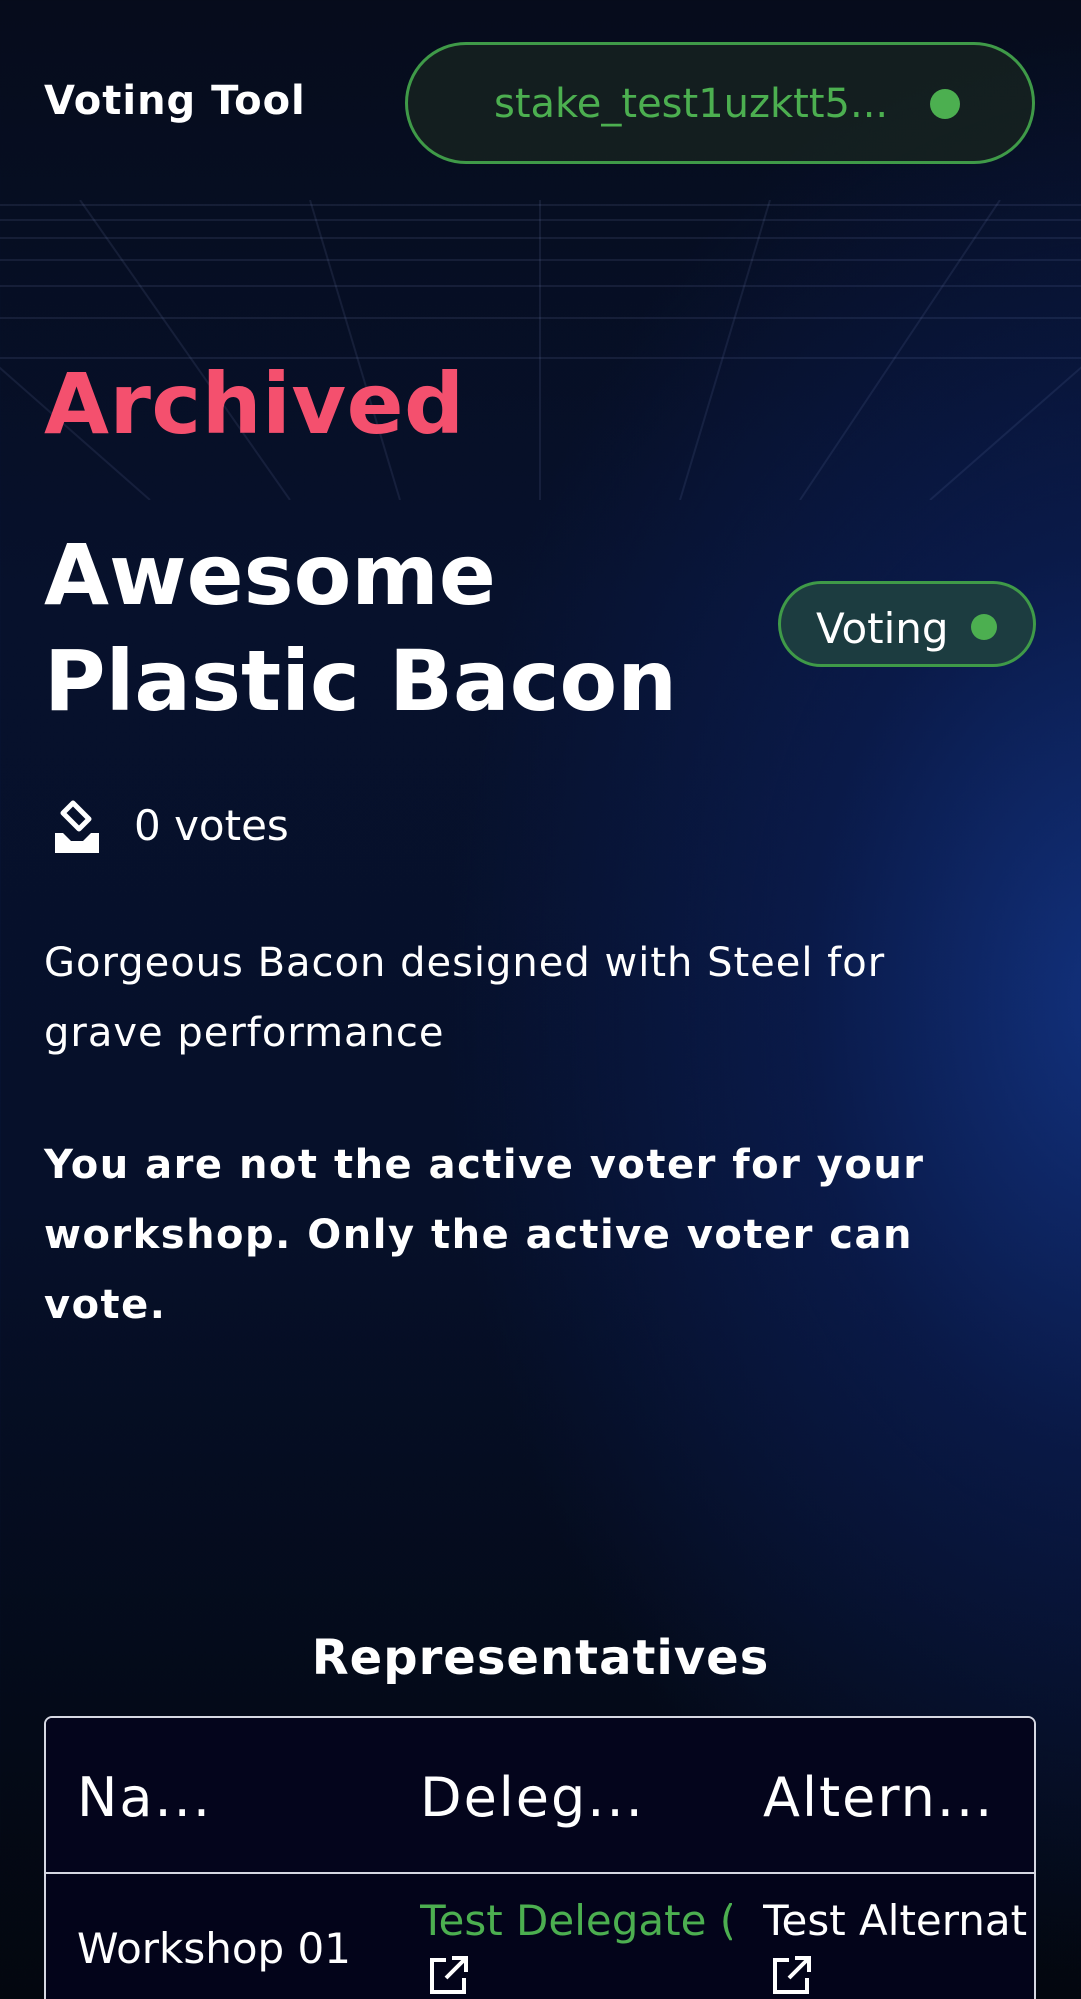  What do you see at coordinates (361, 628) in the screenshot?
I see `proposal-title: Awesome Plastic Bacon` at bounding box center [361, 628].